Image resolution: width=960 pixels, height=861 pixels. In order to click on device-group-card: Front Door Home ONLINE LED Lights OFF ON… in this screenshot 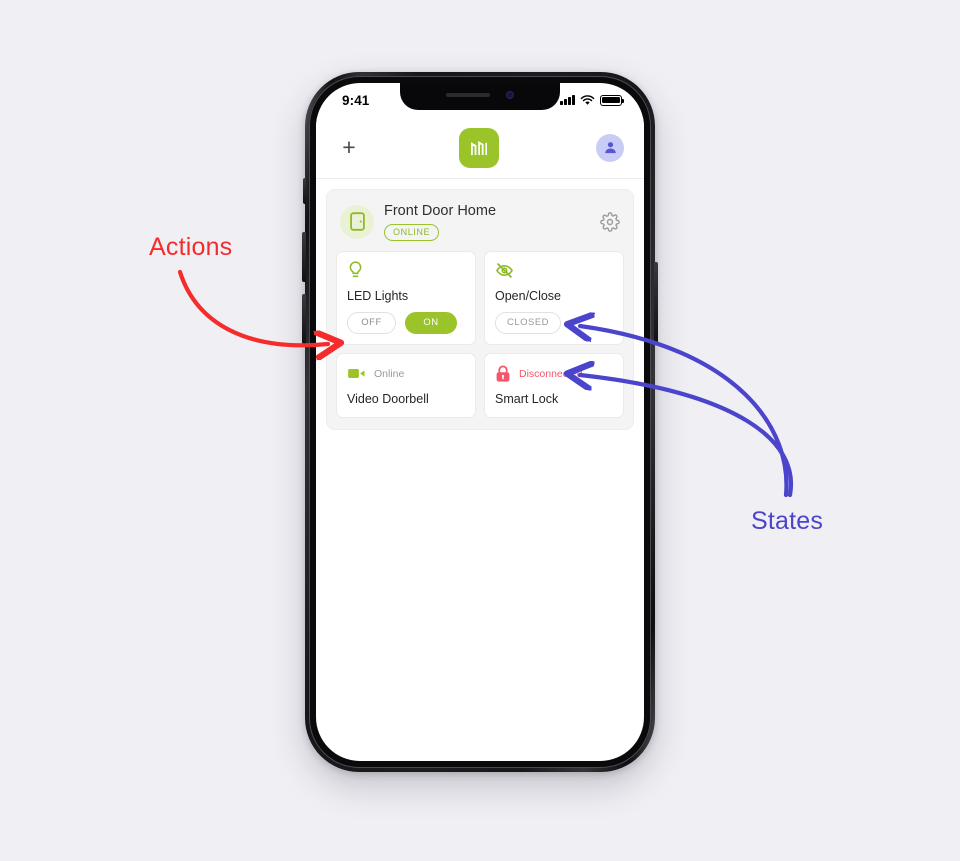, I will do `click(480, 309)`.